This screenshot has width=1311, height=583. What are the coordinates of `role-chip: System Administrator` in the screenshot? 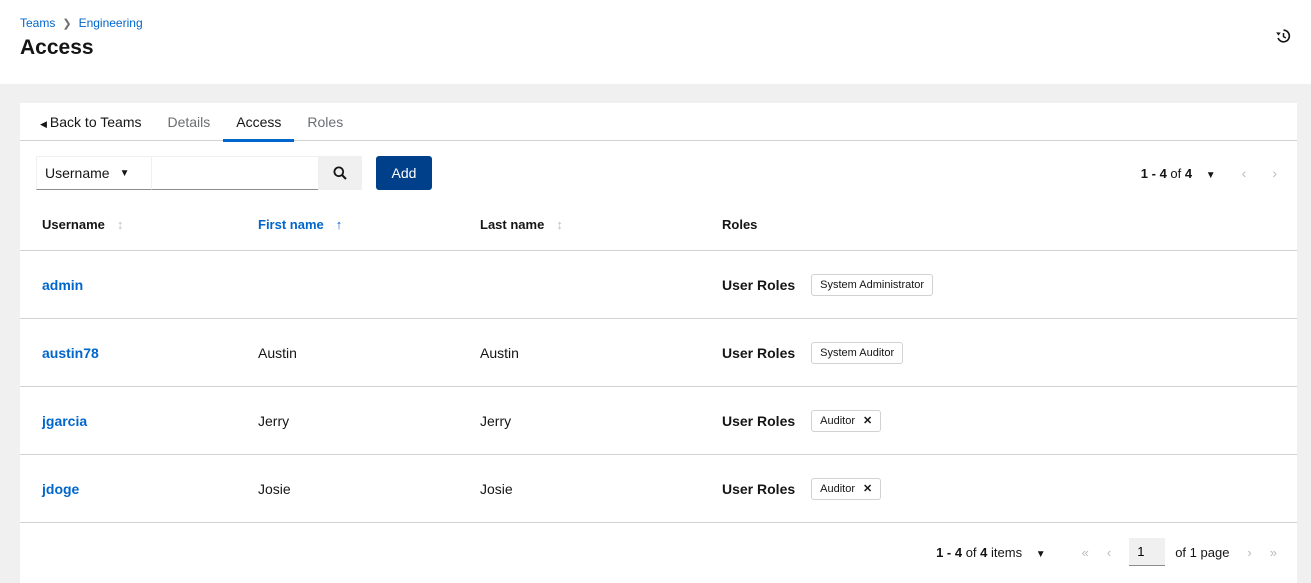 It's located at (872, 285).